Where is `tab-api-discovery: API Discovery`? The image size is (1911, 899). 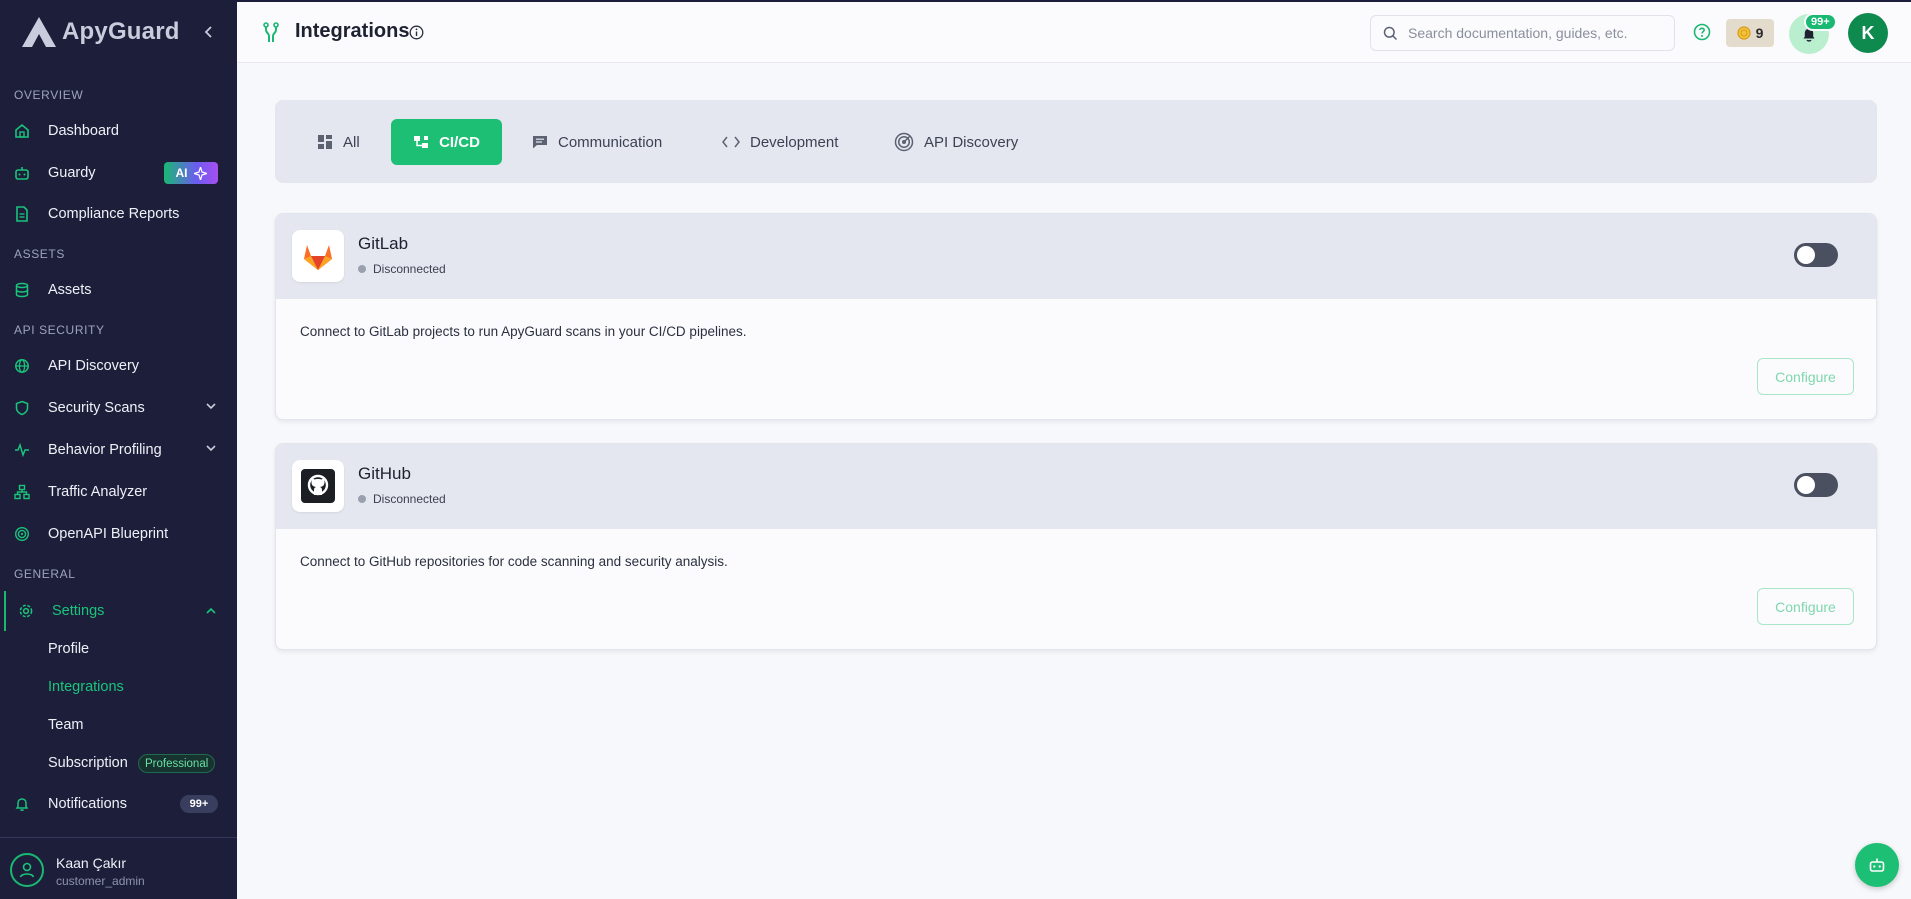
tab-api-discovery: API Discovery is located at coordinates (956, 142).